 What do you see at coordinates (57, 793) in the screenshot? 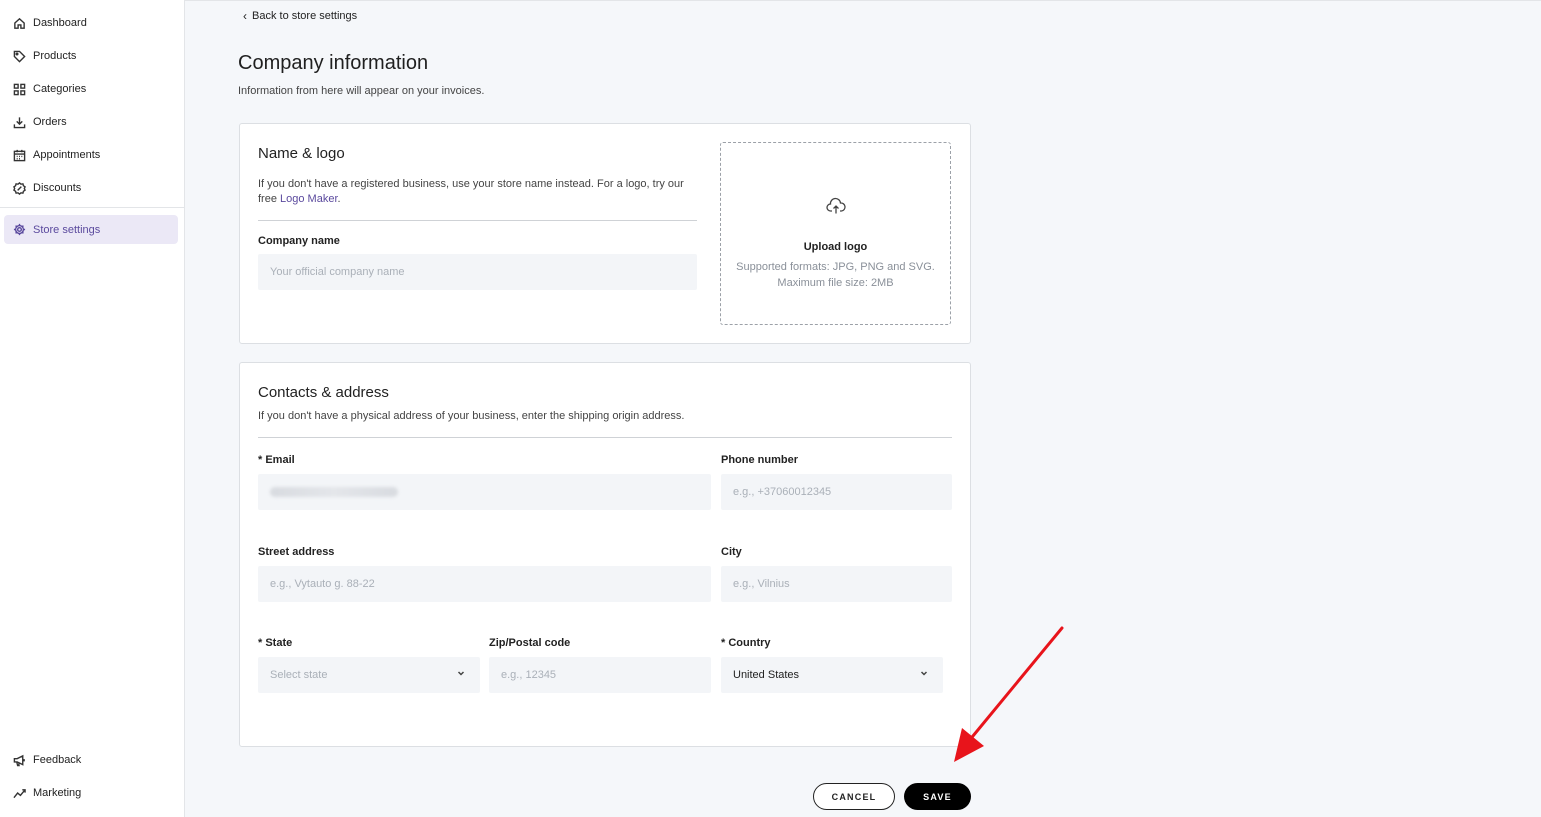
I see `sidebar-item-label: Marketing` at bounding box center [57, 793].